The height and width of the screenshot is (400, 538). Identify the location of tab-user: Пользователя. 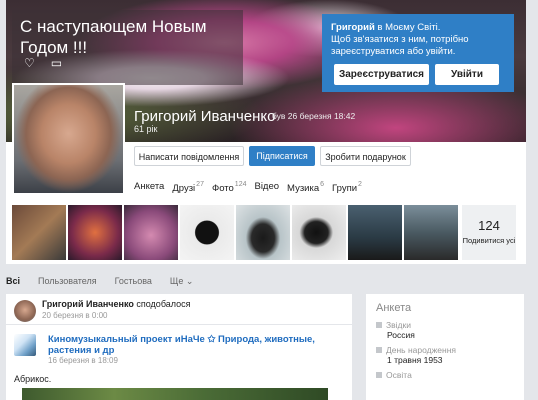
(67, 281).